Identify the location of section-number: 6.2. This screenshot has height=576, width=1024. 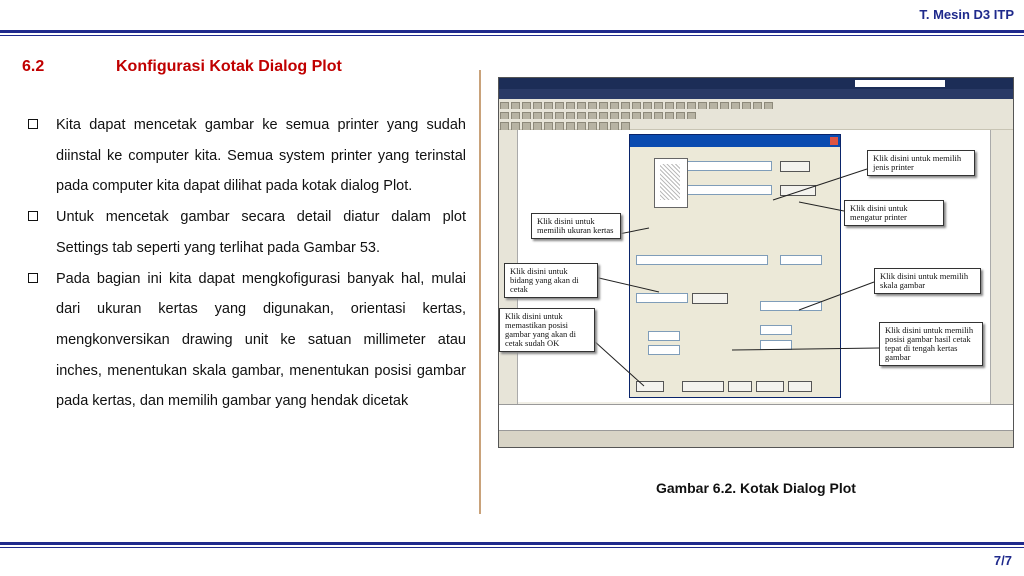
(33, 66).